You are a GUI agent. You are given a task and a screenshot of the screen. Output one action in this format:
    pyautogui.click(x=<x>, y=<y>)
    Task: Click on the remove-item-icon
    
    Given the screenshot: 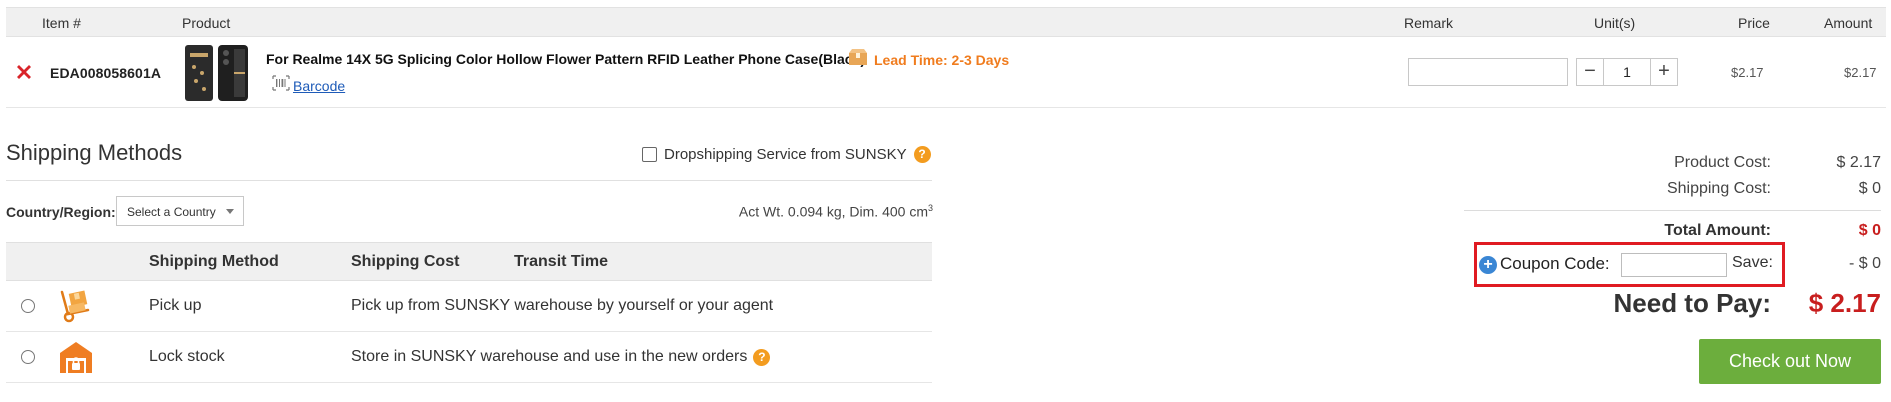 What is the action you would take?
    pyautogui.click(x=24, y=72)
    